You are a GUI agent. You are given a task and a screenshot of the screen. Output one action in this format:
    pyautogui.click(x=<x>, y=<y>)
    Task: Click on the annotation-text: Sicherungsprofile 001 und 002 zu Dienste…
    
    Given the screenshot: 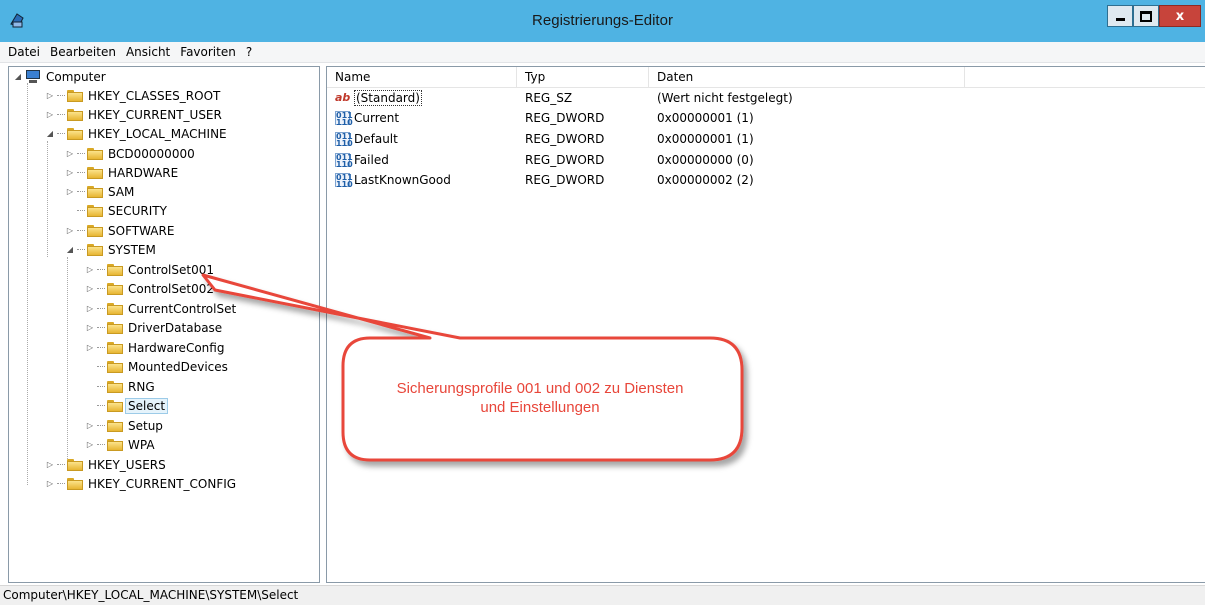 What is the action you would take?
    pyautogui.click(x=540, y=398)
    